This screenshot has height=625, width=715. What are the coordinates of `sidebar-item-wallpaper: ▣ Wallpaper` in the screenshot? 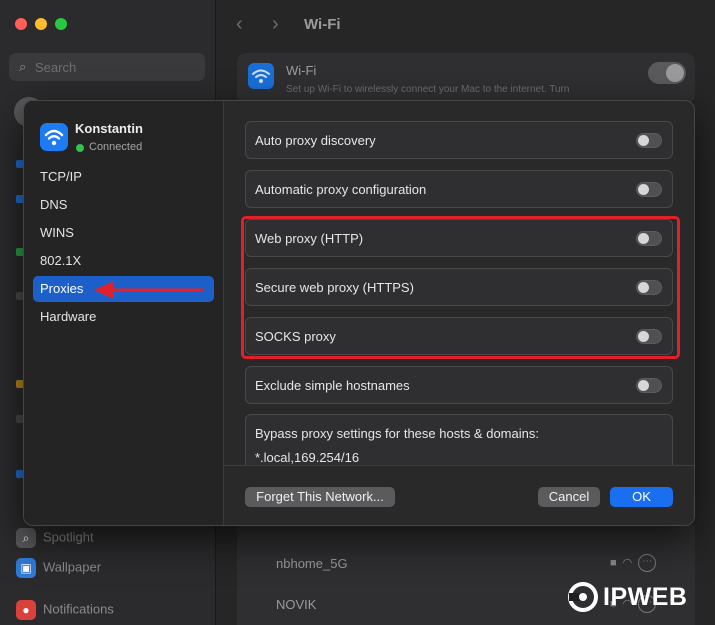 It's located at (58, 568).